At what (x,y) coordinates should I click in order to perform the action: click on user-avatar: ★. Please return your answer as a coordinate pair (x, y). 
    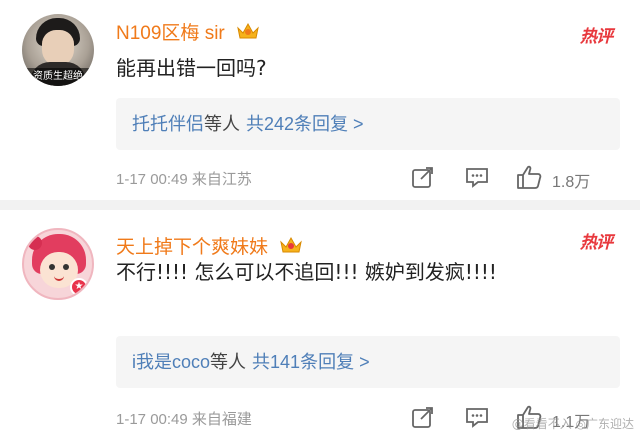
    Looking at the image, I should click on (58, 264).